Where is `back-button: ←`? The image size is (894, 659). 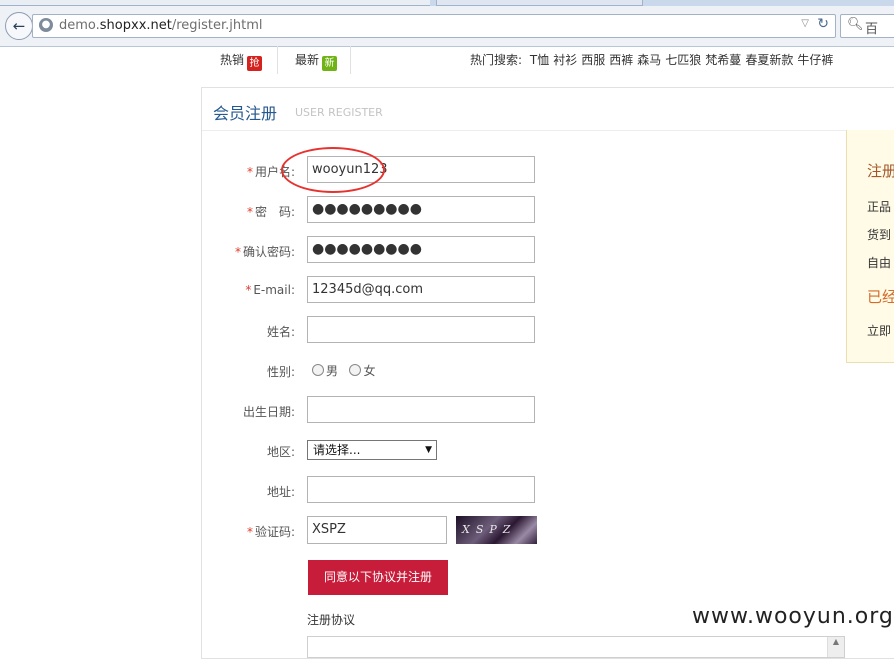
back-button: ← is located at coordinates (19, 26).